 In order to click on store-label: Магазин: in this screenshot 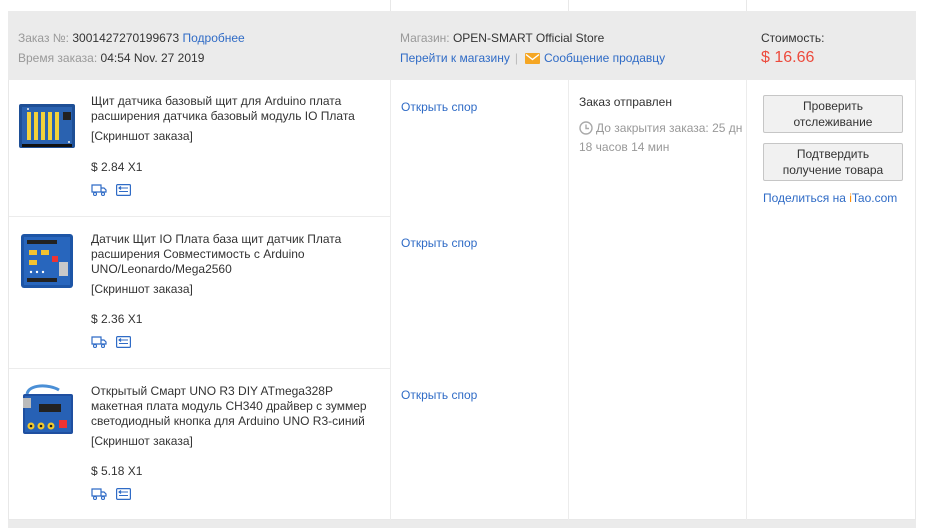, I will do `click(425, 38)`.